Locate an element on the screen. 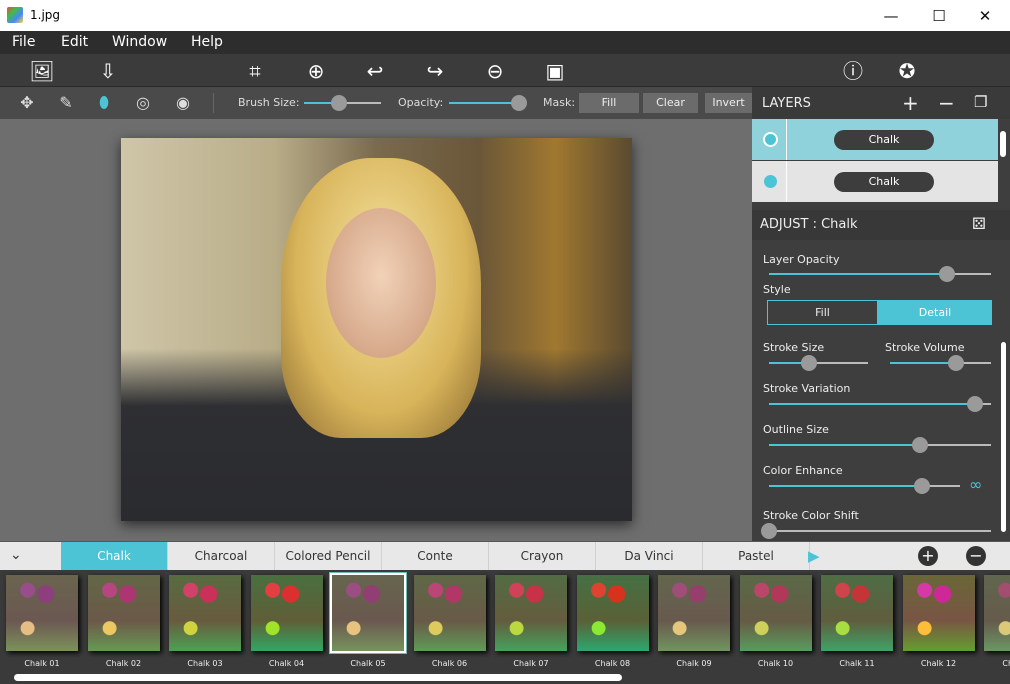  menu-edit: Edit is located at coordinates (74, 42).